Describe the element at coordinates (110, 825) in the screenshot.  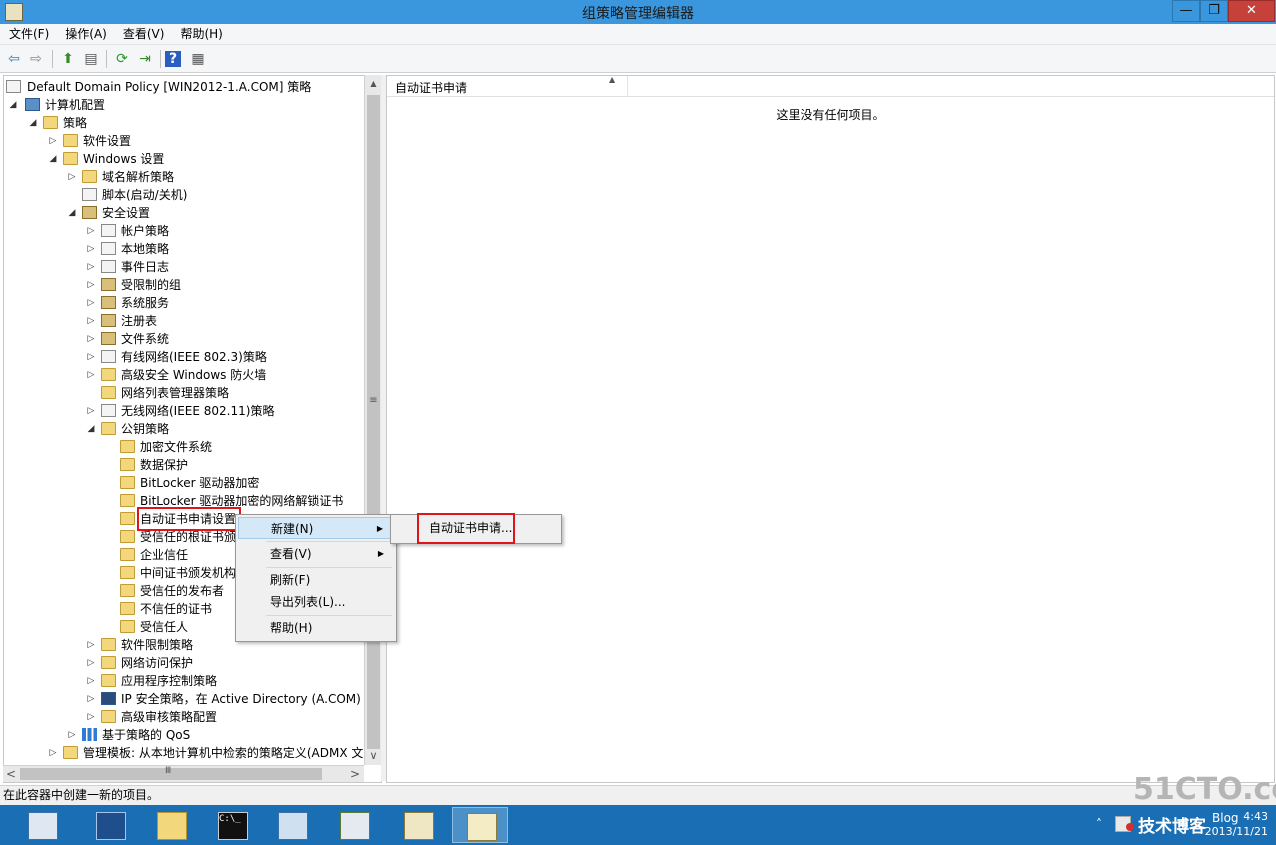
I see `taskbar-powershell` at that location.